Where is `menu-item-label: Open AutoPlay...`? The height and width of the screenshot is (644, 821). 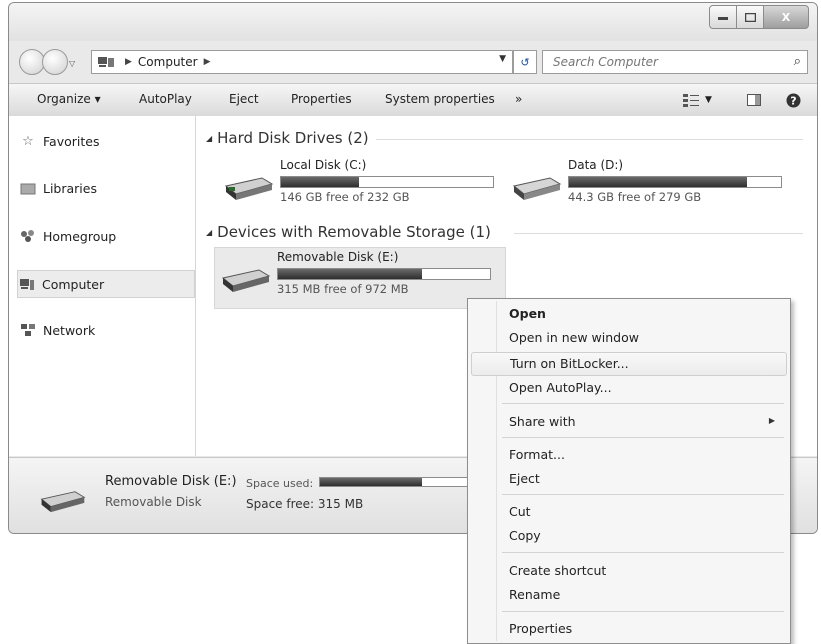
menu-item-label: Open AutoPlay... is located at coordinates (560, 387).